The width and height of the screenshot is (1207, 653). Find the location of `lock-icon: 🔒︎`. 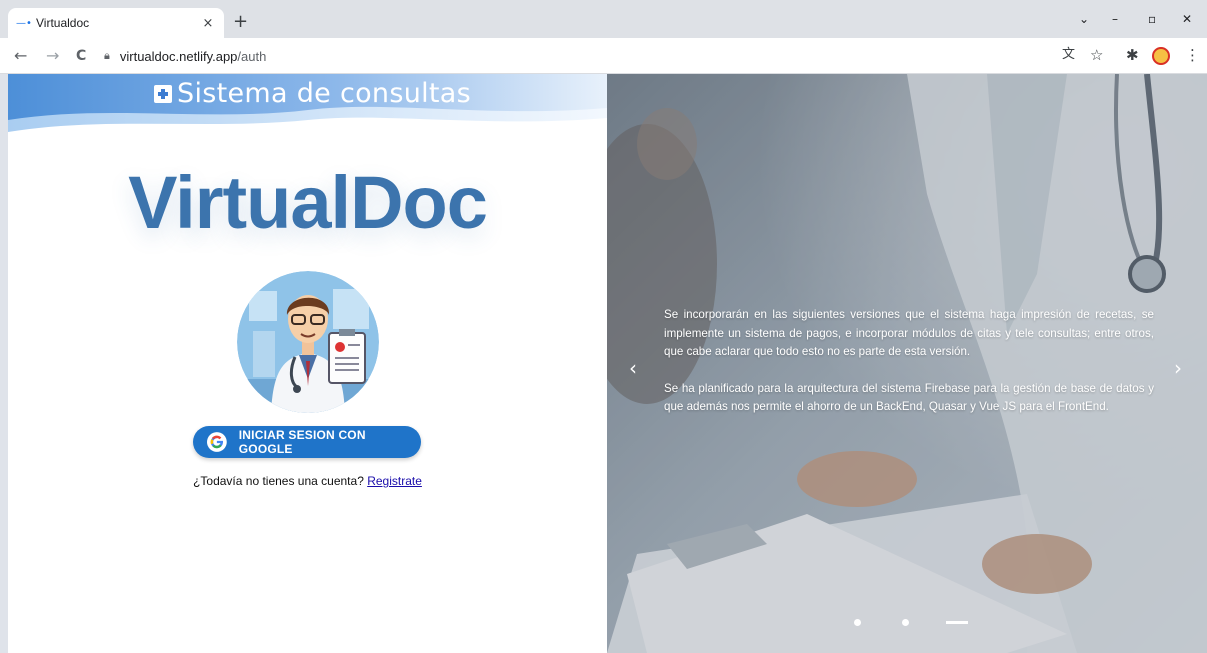

lock-icon: 🔒︎ is located at coordinates (107, 56).